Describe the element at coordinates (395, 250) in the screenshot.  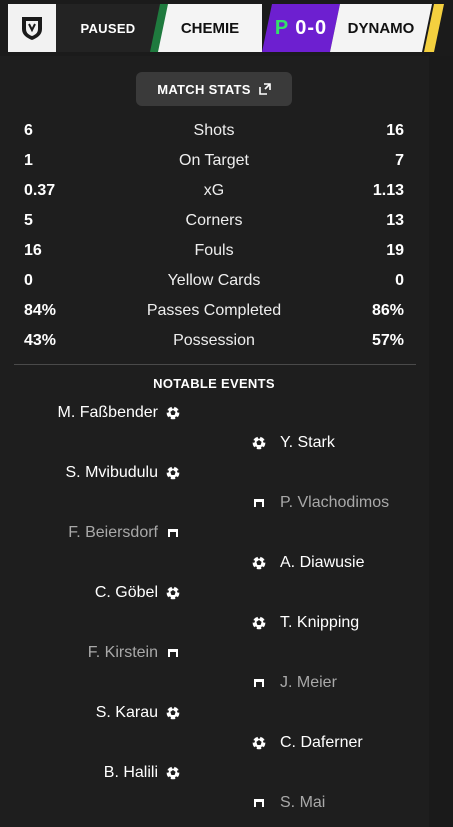
I see `away-stat-value: 19` at that location.